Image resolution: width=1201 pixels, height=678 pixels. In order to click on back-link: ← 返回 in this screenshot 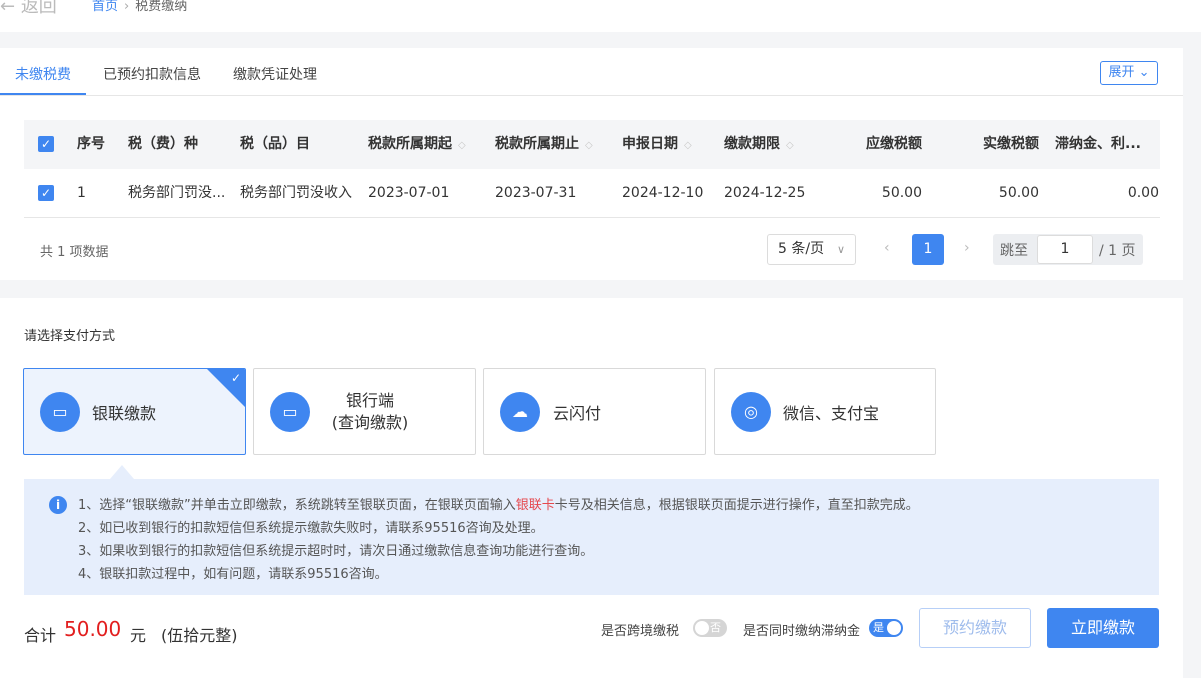, I will do `click(28, 9)`.